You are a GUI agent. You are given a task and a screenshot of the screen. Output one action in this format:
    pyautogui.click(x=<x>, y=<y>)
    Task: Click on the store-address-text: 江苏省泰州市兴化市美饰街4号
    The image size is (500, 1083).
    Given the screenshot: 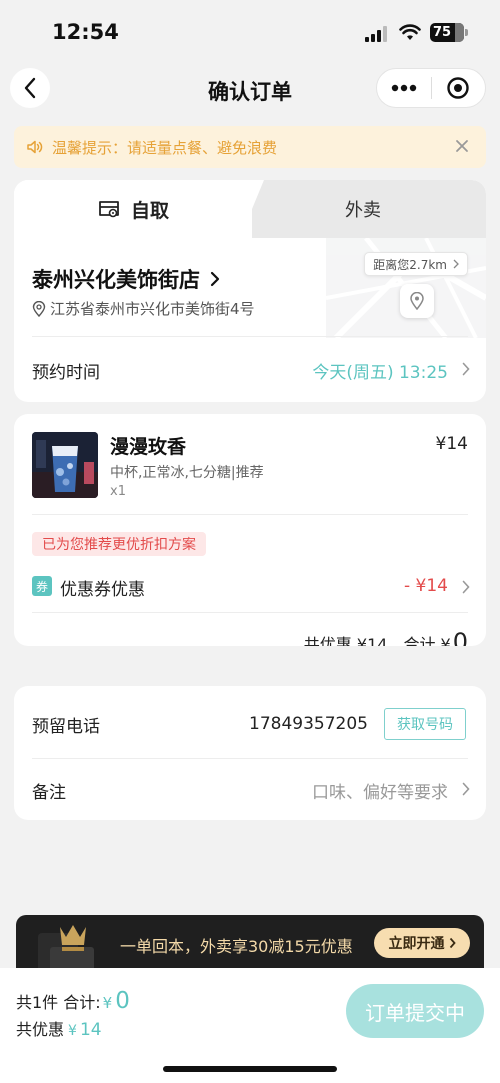 What is the action you would take?
    pyautogui.click(x=152, y=309)
    